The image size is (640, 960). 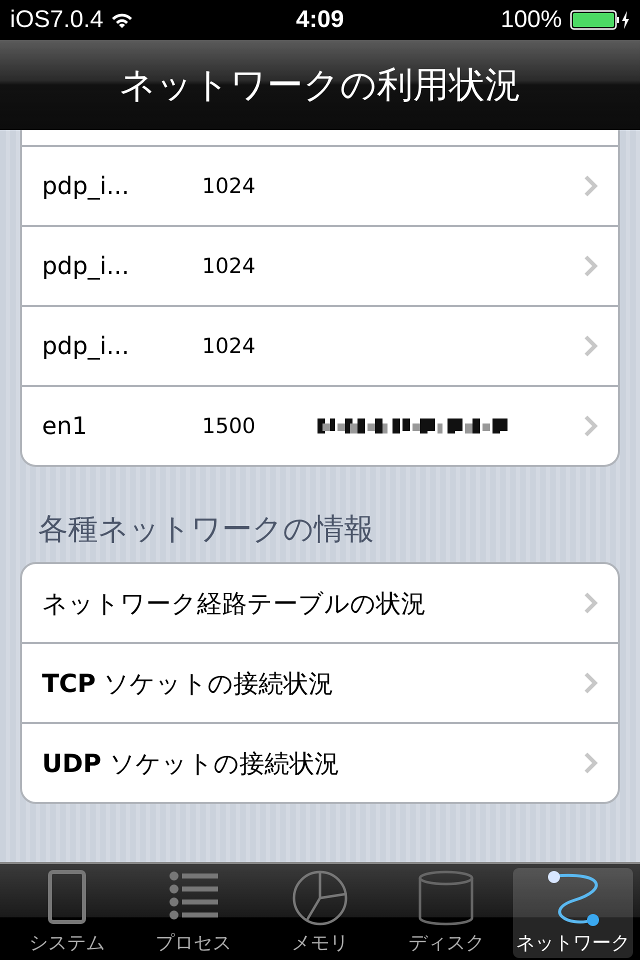 What do you see at coordinates (320, 425) in the screenshot?
I see `interface-row: en1 1500` at bounding box center [320, 425].